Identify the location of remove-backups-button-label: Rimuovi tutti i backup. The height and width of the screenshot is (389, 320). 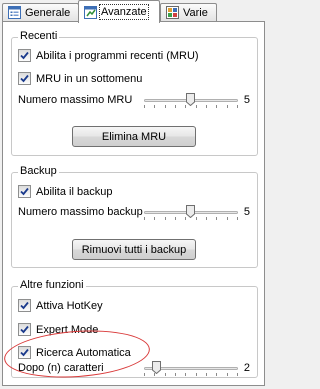
(134, 249).